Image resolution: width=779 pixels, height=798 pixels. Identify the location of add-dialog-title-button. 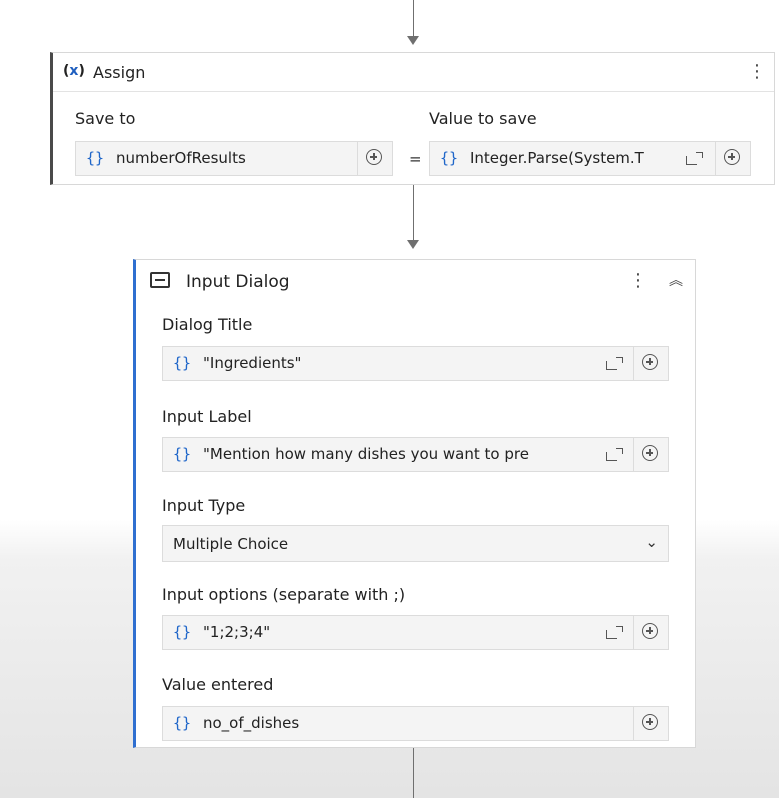
(650, 363).